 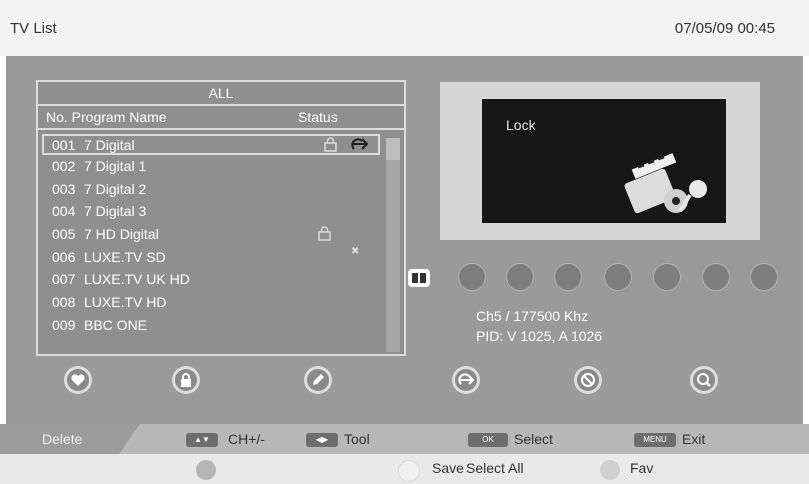 I want to click on rename-button, so click(x=318, y=380).